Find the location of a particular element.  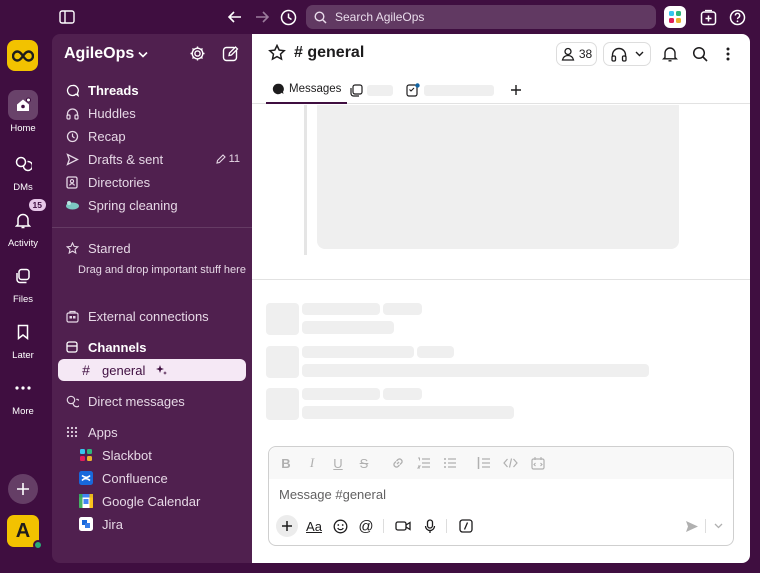

sidebar-item-label: Drafts & sent is located at coordinates (126, 159).